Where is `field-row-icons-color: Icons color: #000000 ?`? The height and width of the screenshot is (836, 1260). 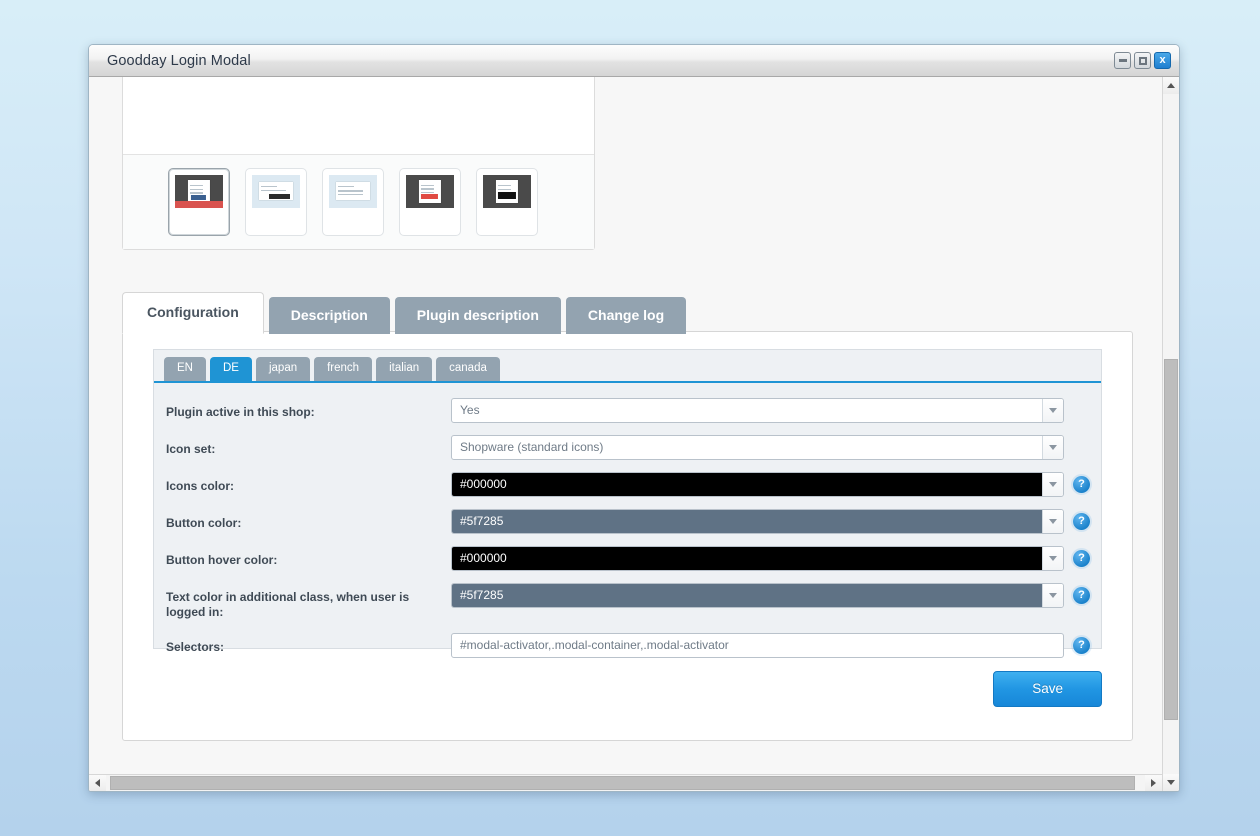 field-row-icons-color: Icons color: #000000 ? is located at coordinates (627, 484).